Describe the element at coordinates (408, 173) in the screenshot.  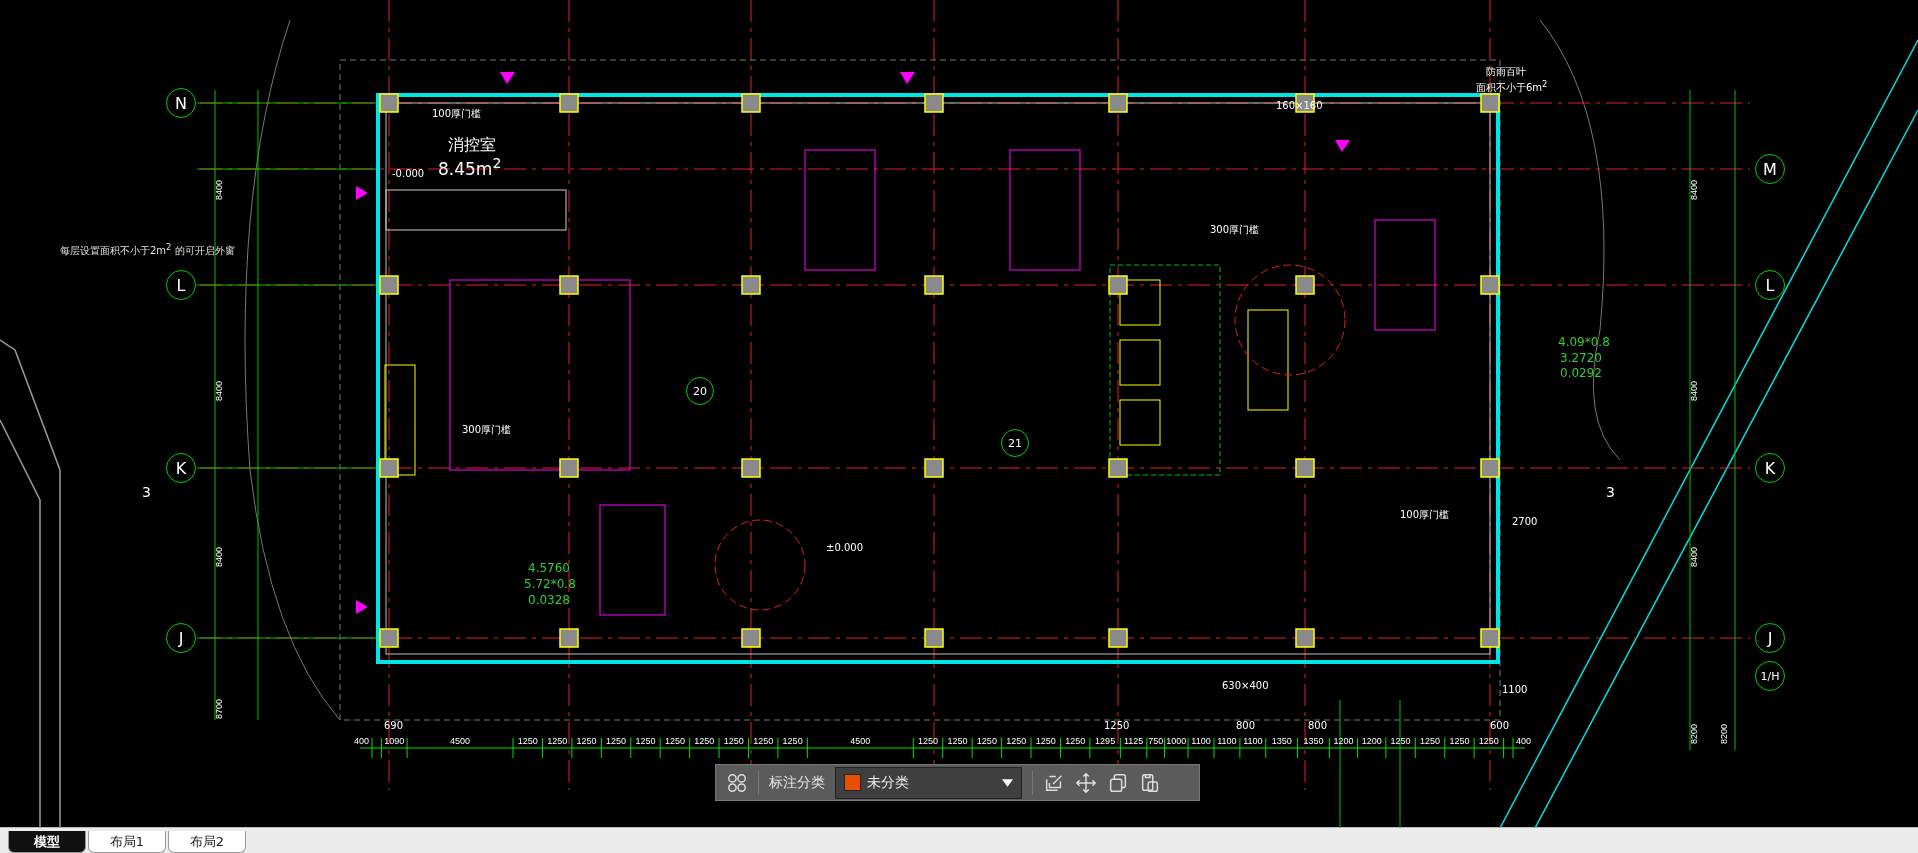
I see `drawing-label: -0.000` at that location.